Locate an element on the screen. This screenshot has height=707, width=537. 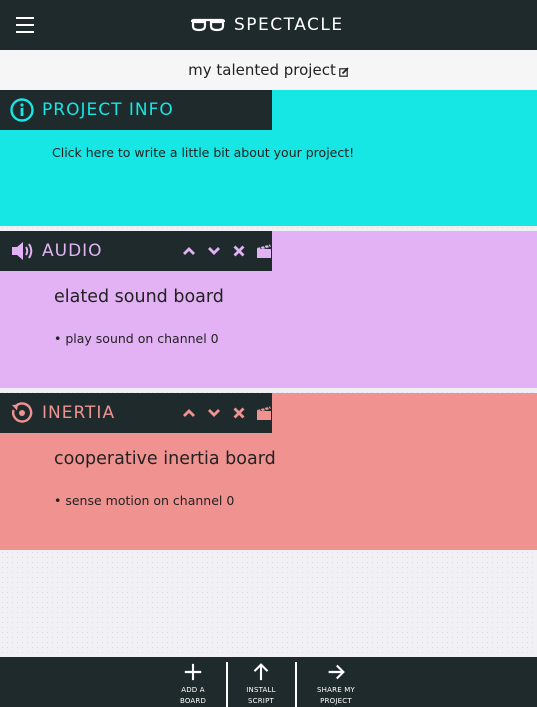
plus-icon is located at coordinates (193, 672).